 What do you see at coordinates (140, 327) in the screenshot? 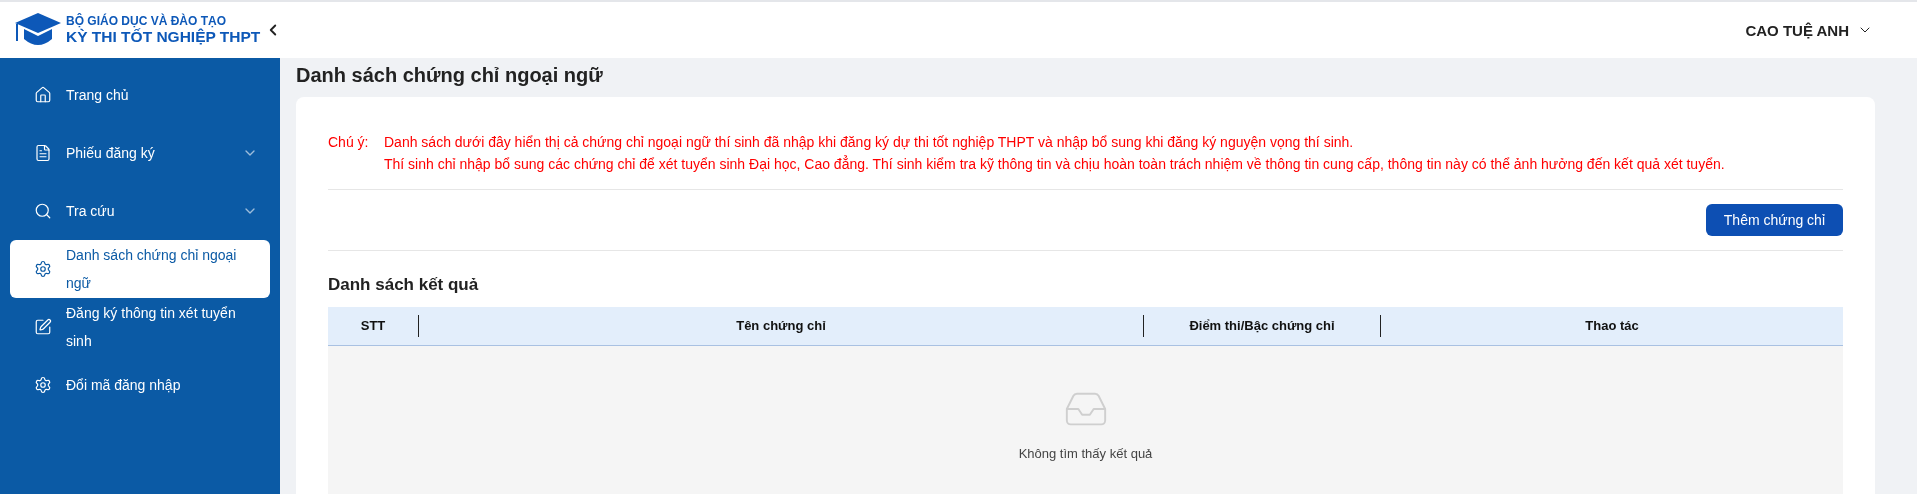
I see `sidebar-item: Đăng ký thông tin xét tuyển sinh` at bounding box center [140, 327].